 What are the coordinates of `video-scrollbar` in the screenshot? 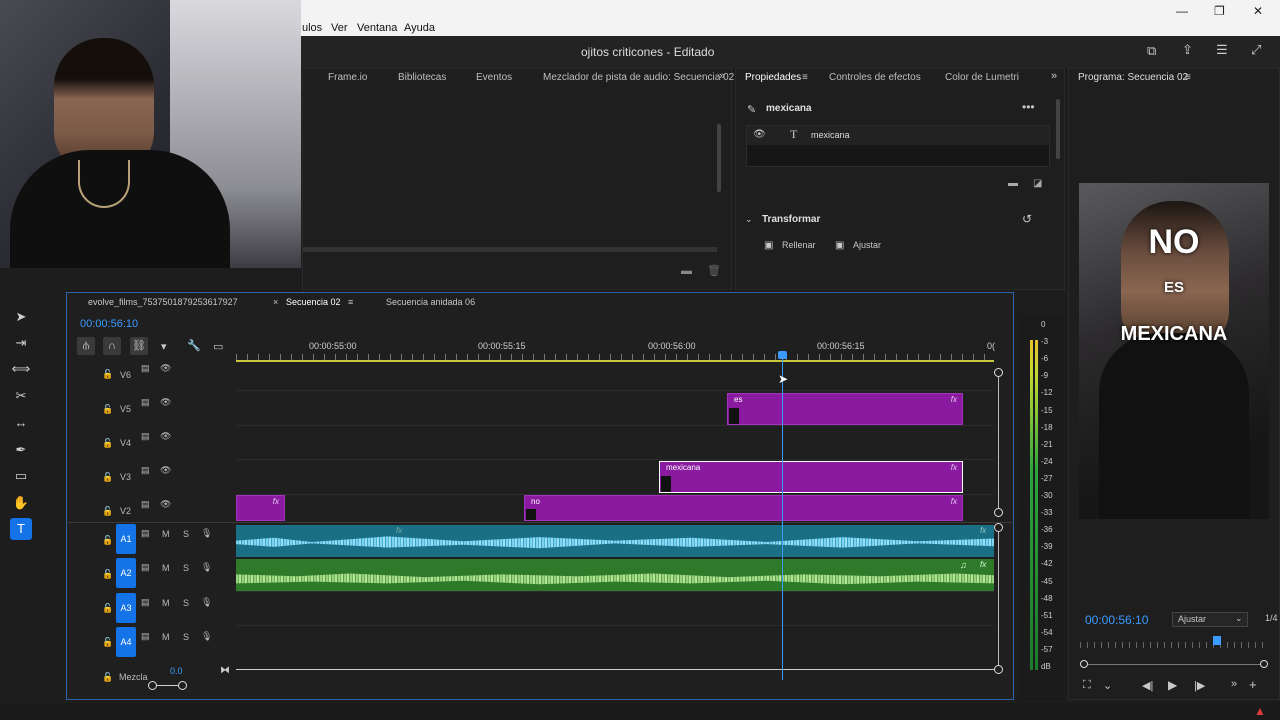 It's located at (998, 442).